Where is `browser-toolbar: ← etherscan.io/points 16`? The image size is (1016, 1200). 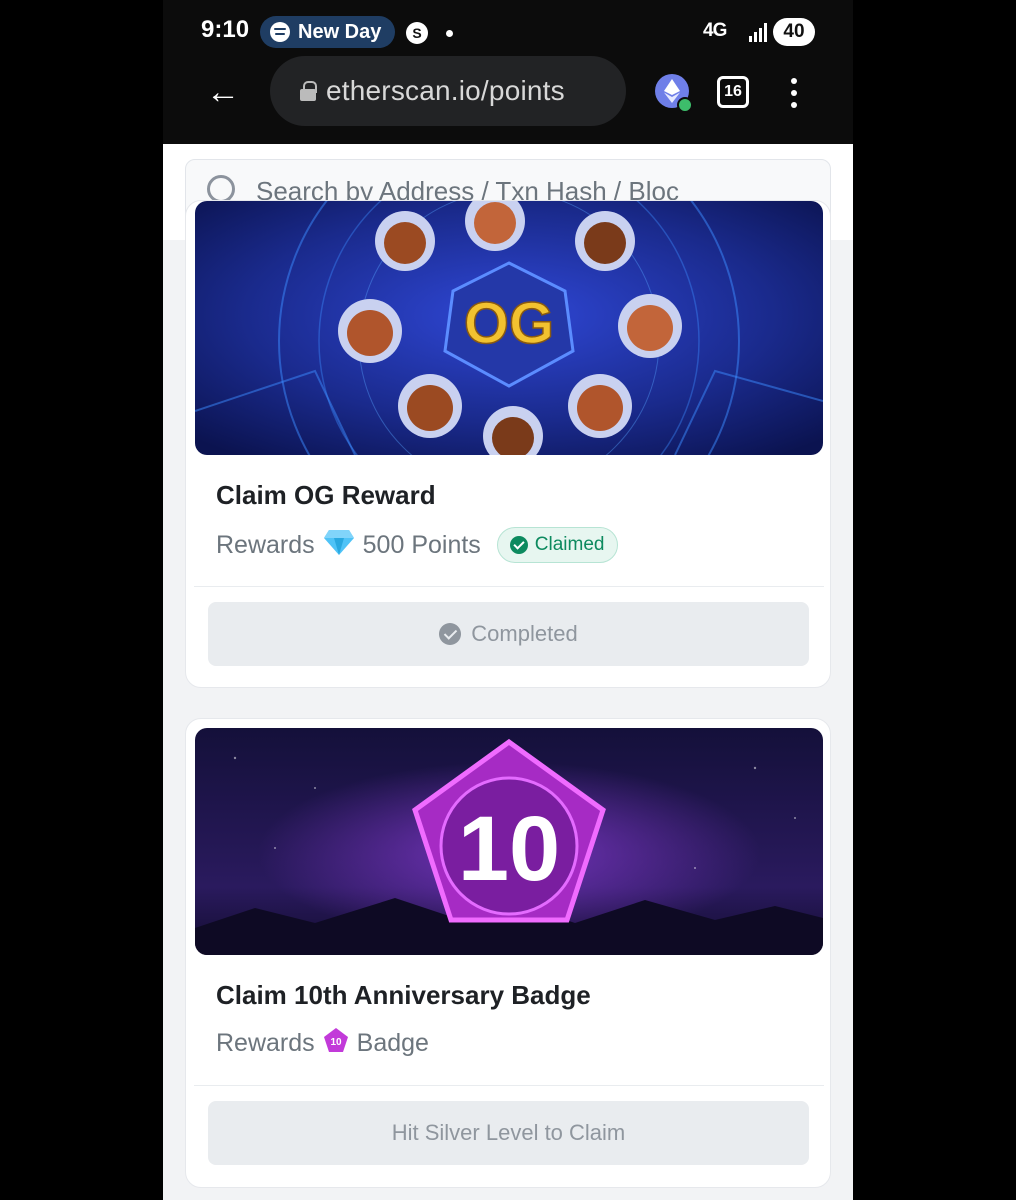 browser-toolbar: ← etherscan.io/points 16 is located at coordinates (508, 100).